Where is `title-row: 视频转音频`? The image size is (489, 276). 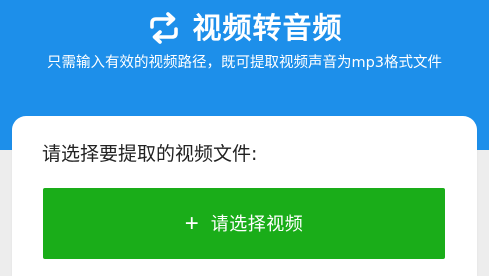
title-row: 视频转音频 is located at coordinates (244, 28).